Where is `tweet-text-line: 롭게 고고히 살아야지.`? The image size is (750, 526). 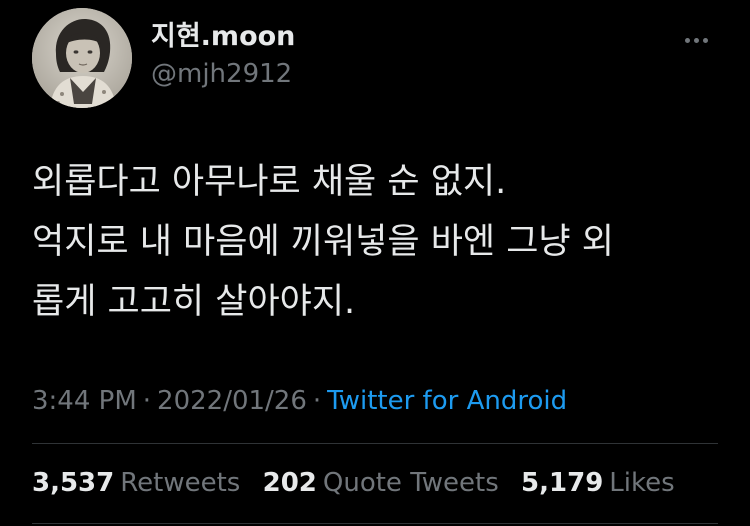
tweet-text-line: 롭게 고고히 살아야지. is located at coordinates (194, 302).